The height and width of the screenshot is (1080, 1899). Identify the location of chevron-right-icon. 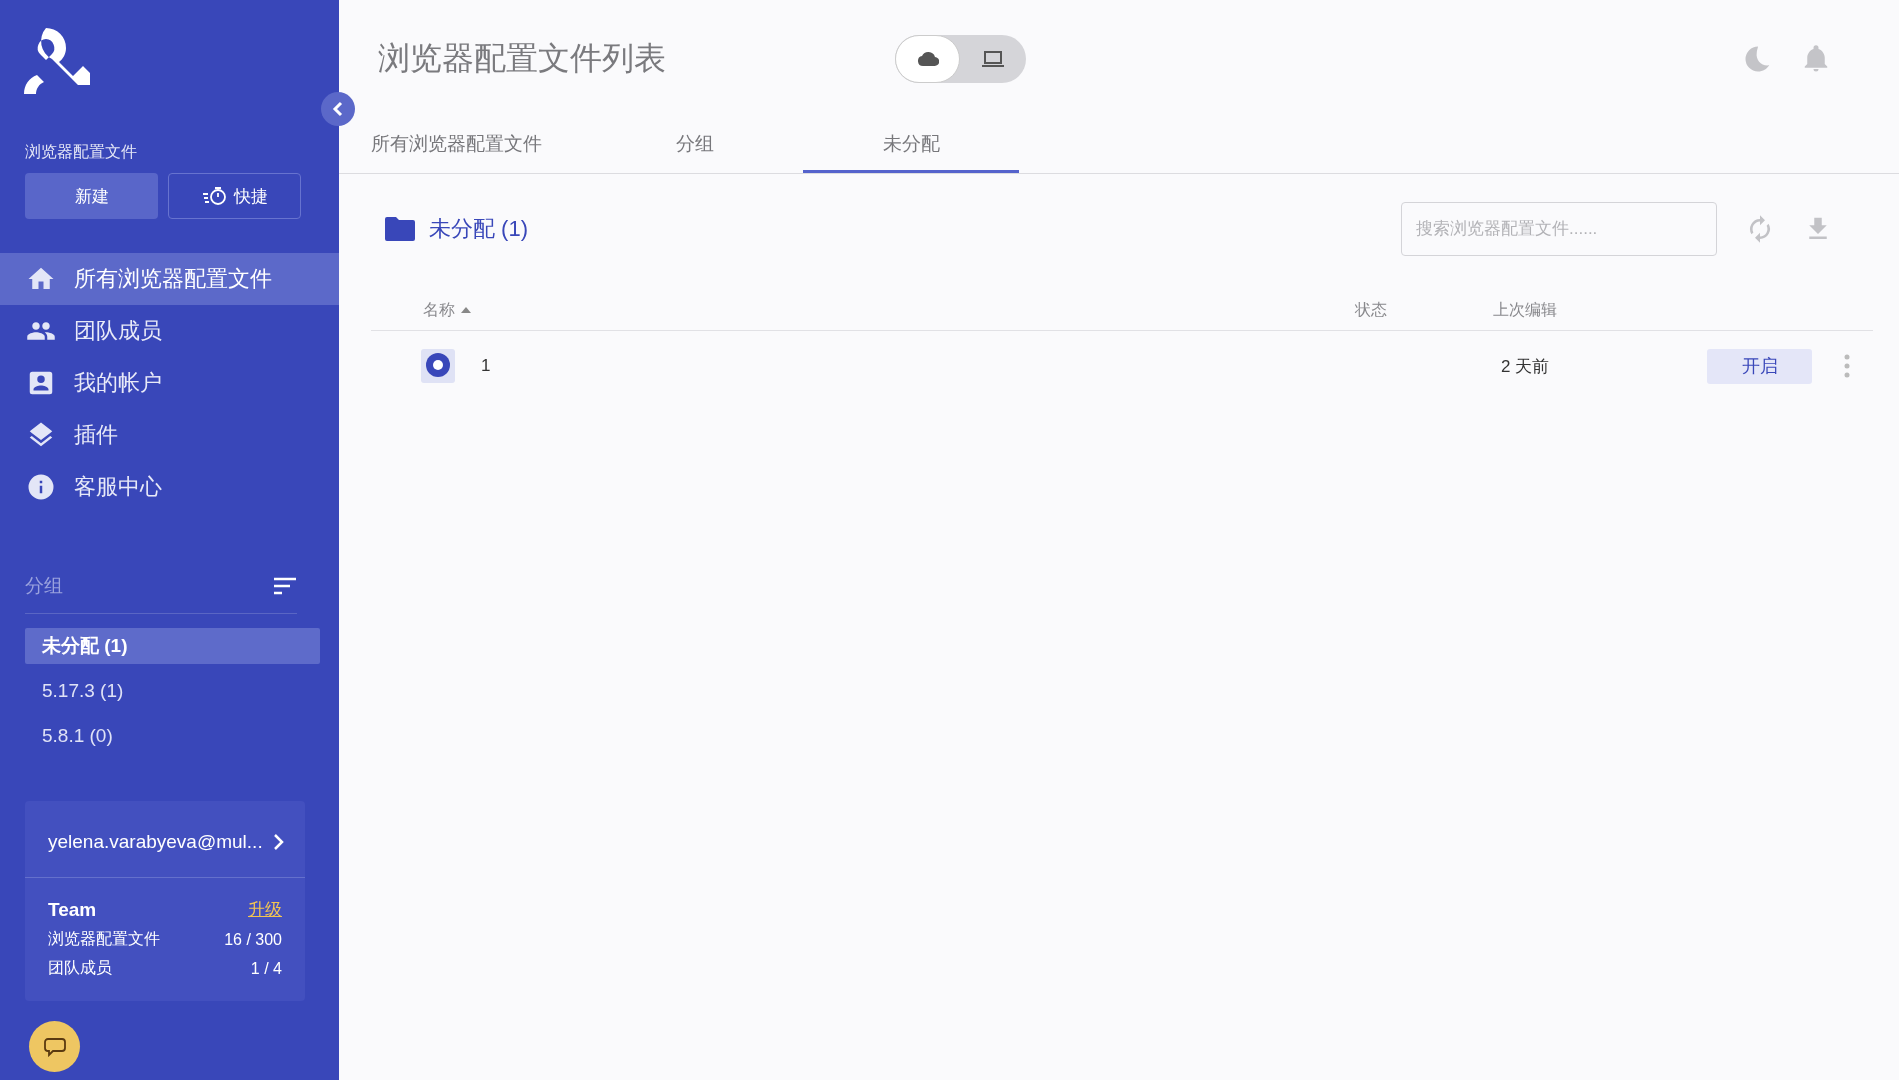
(279, 842).